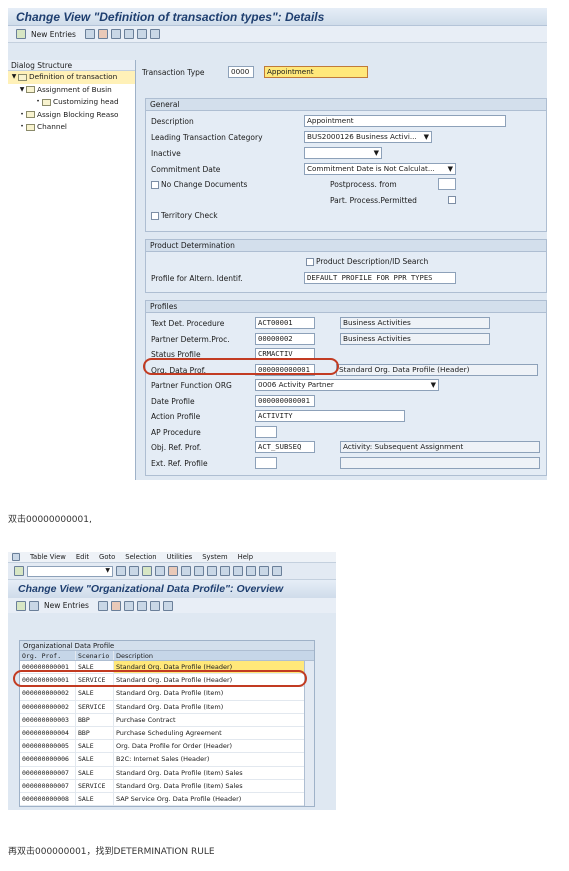 The height and width of the screenshot is (871, 569). What do you see at coordinates (199, 571) in the screenshot?
I see `find-icon` at bounding box center [199, 571].